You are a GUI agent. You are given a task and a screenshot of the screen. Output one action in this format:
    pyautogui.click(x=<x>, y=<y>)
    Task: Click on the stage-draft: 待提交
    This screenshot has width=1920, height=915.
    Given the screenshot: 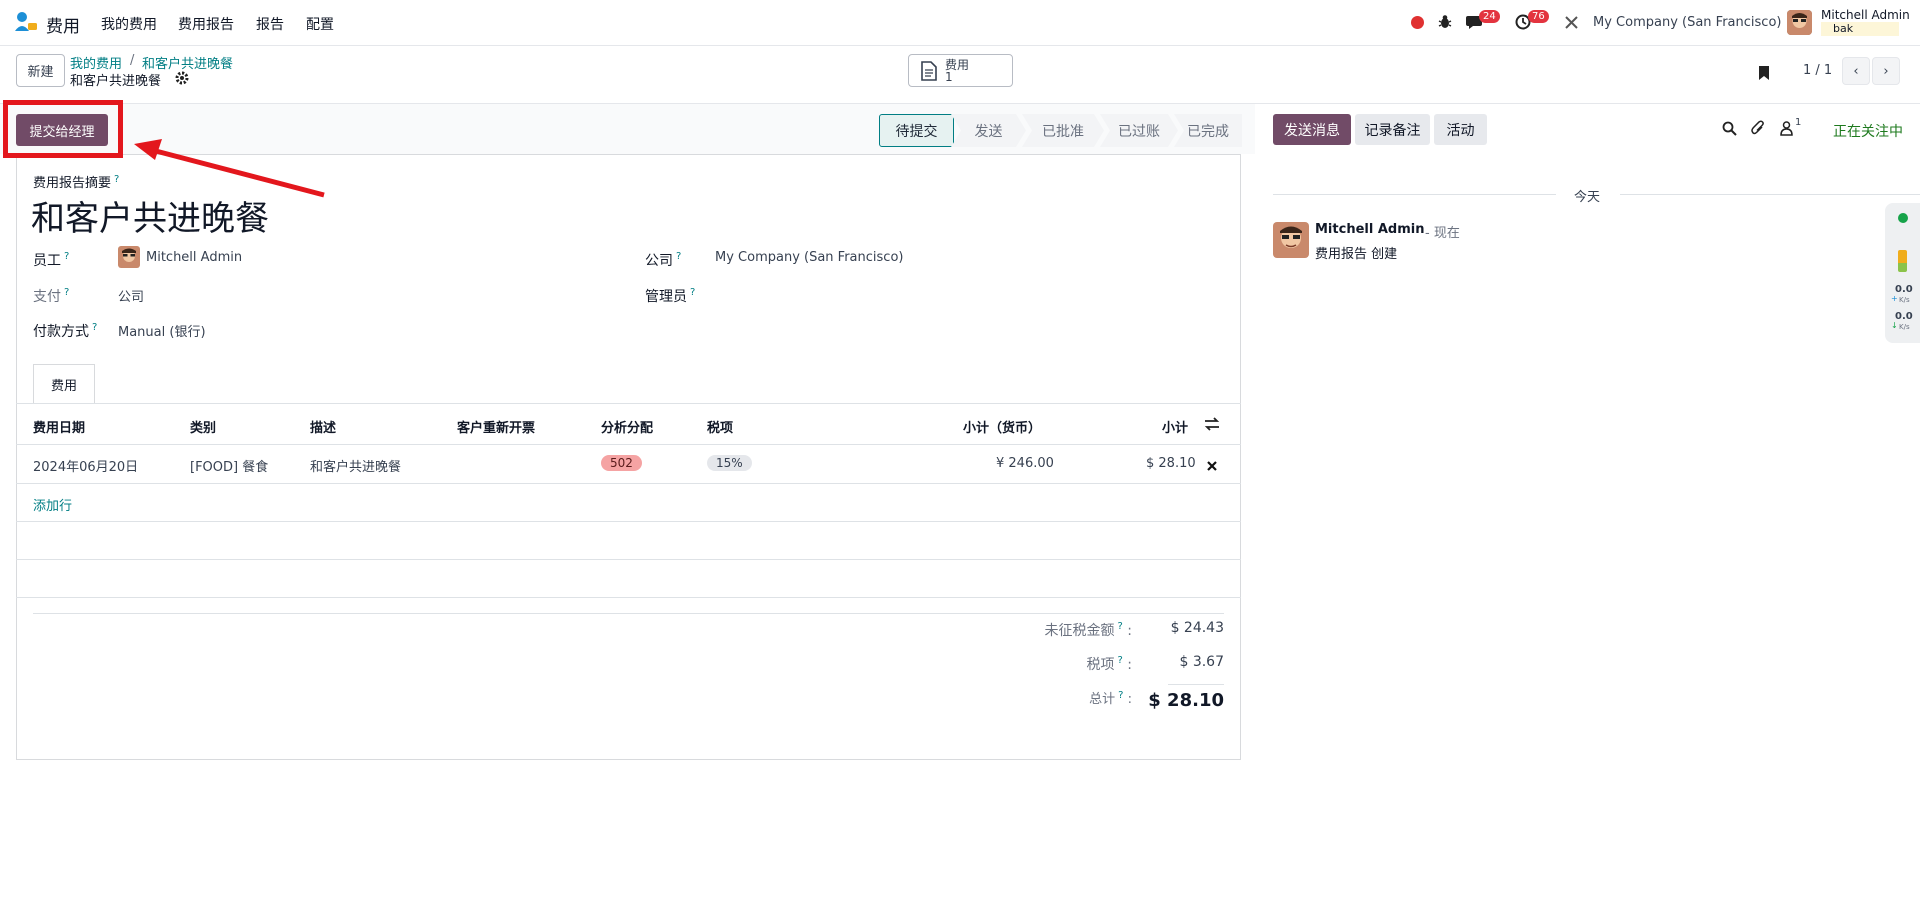 What is the action you would take?
    pyautogui.click(x=916, y=130)
    